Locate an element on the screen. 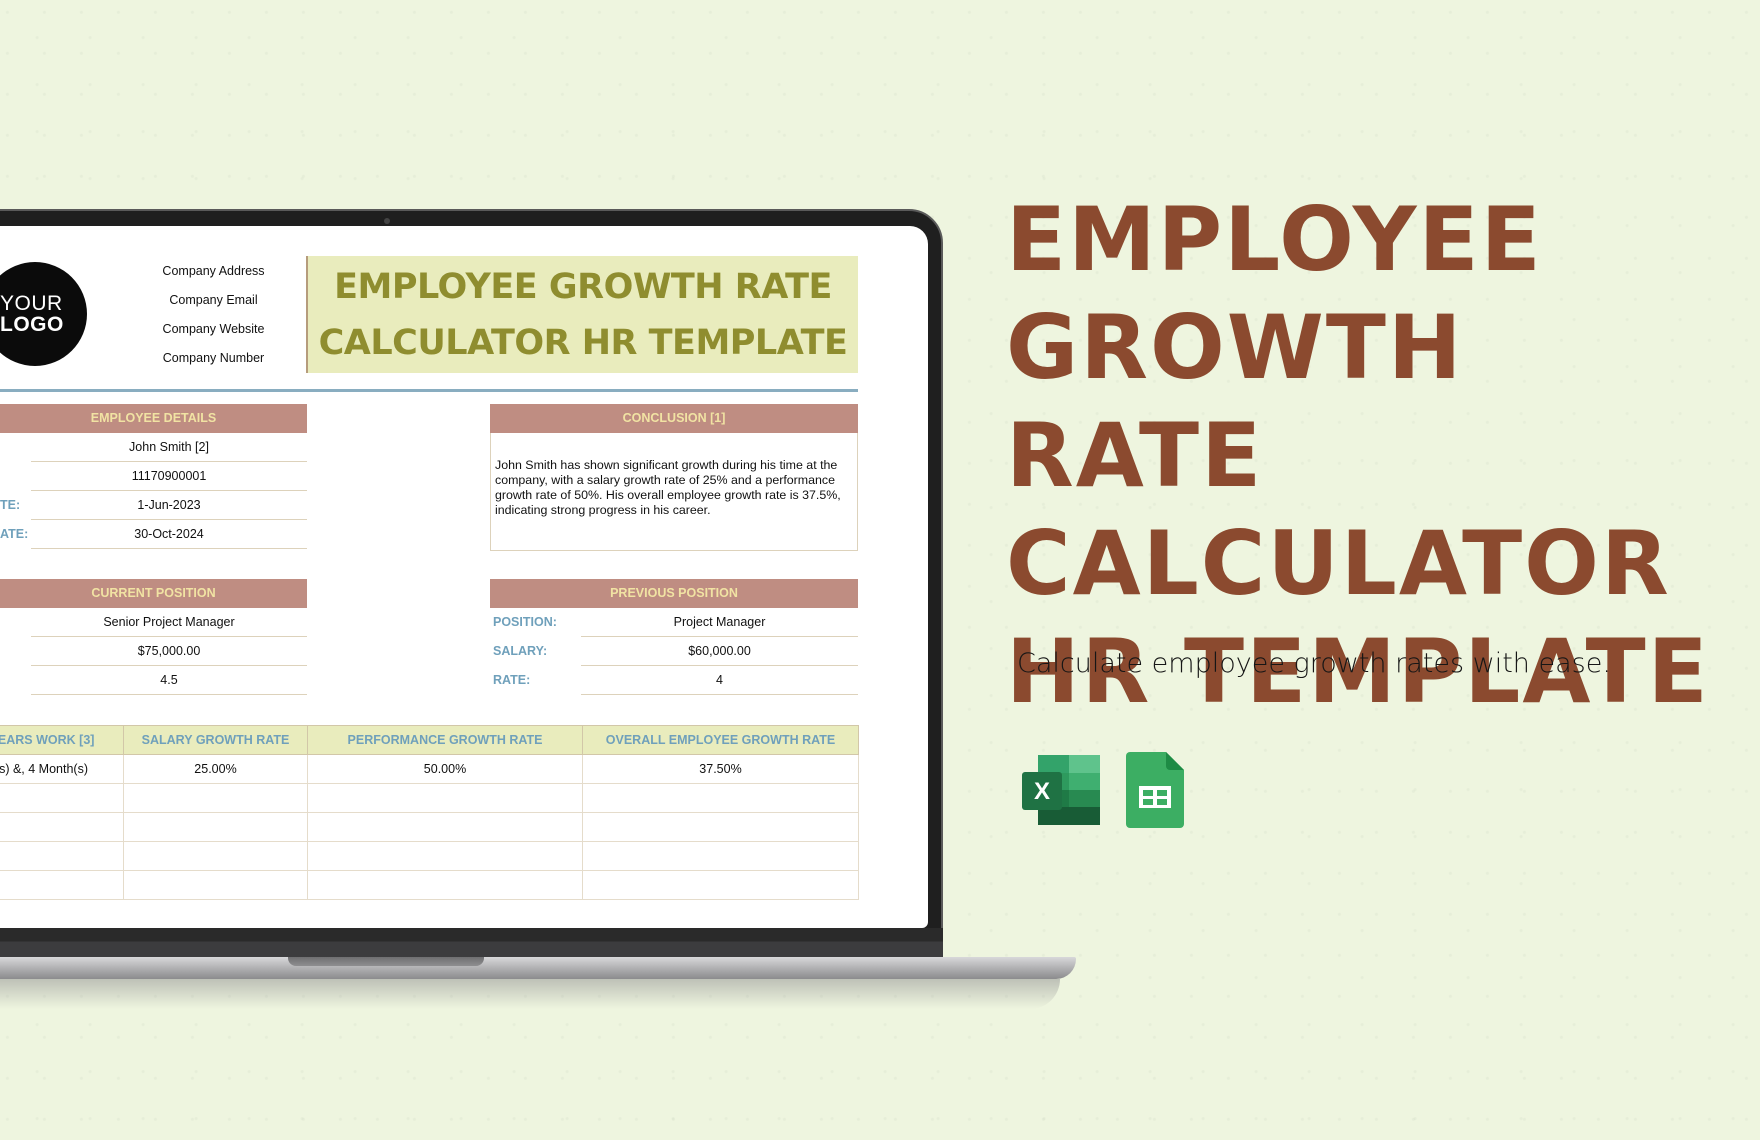  current-date-cell: 30-Oct-2024 is located at coordinates (169, 534).